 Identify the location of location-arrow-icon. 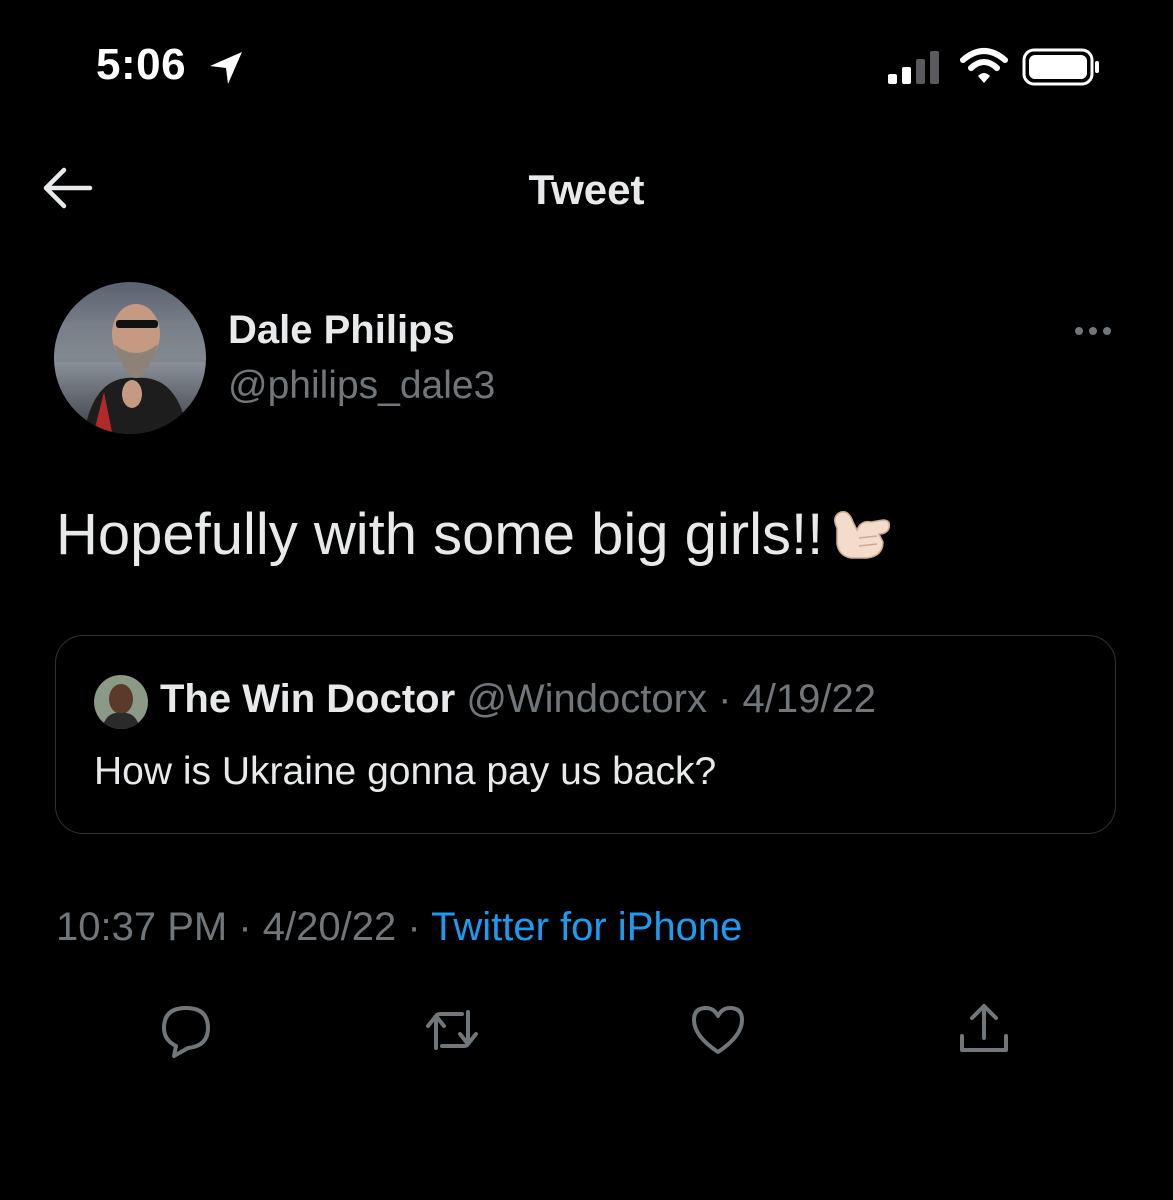
(226, 68).